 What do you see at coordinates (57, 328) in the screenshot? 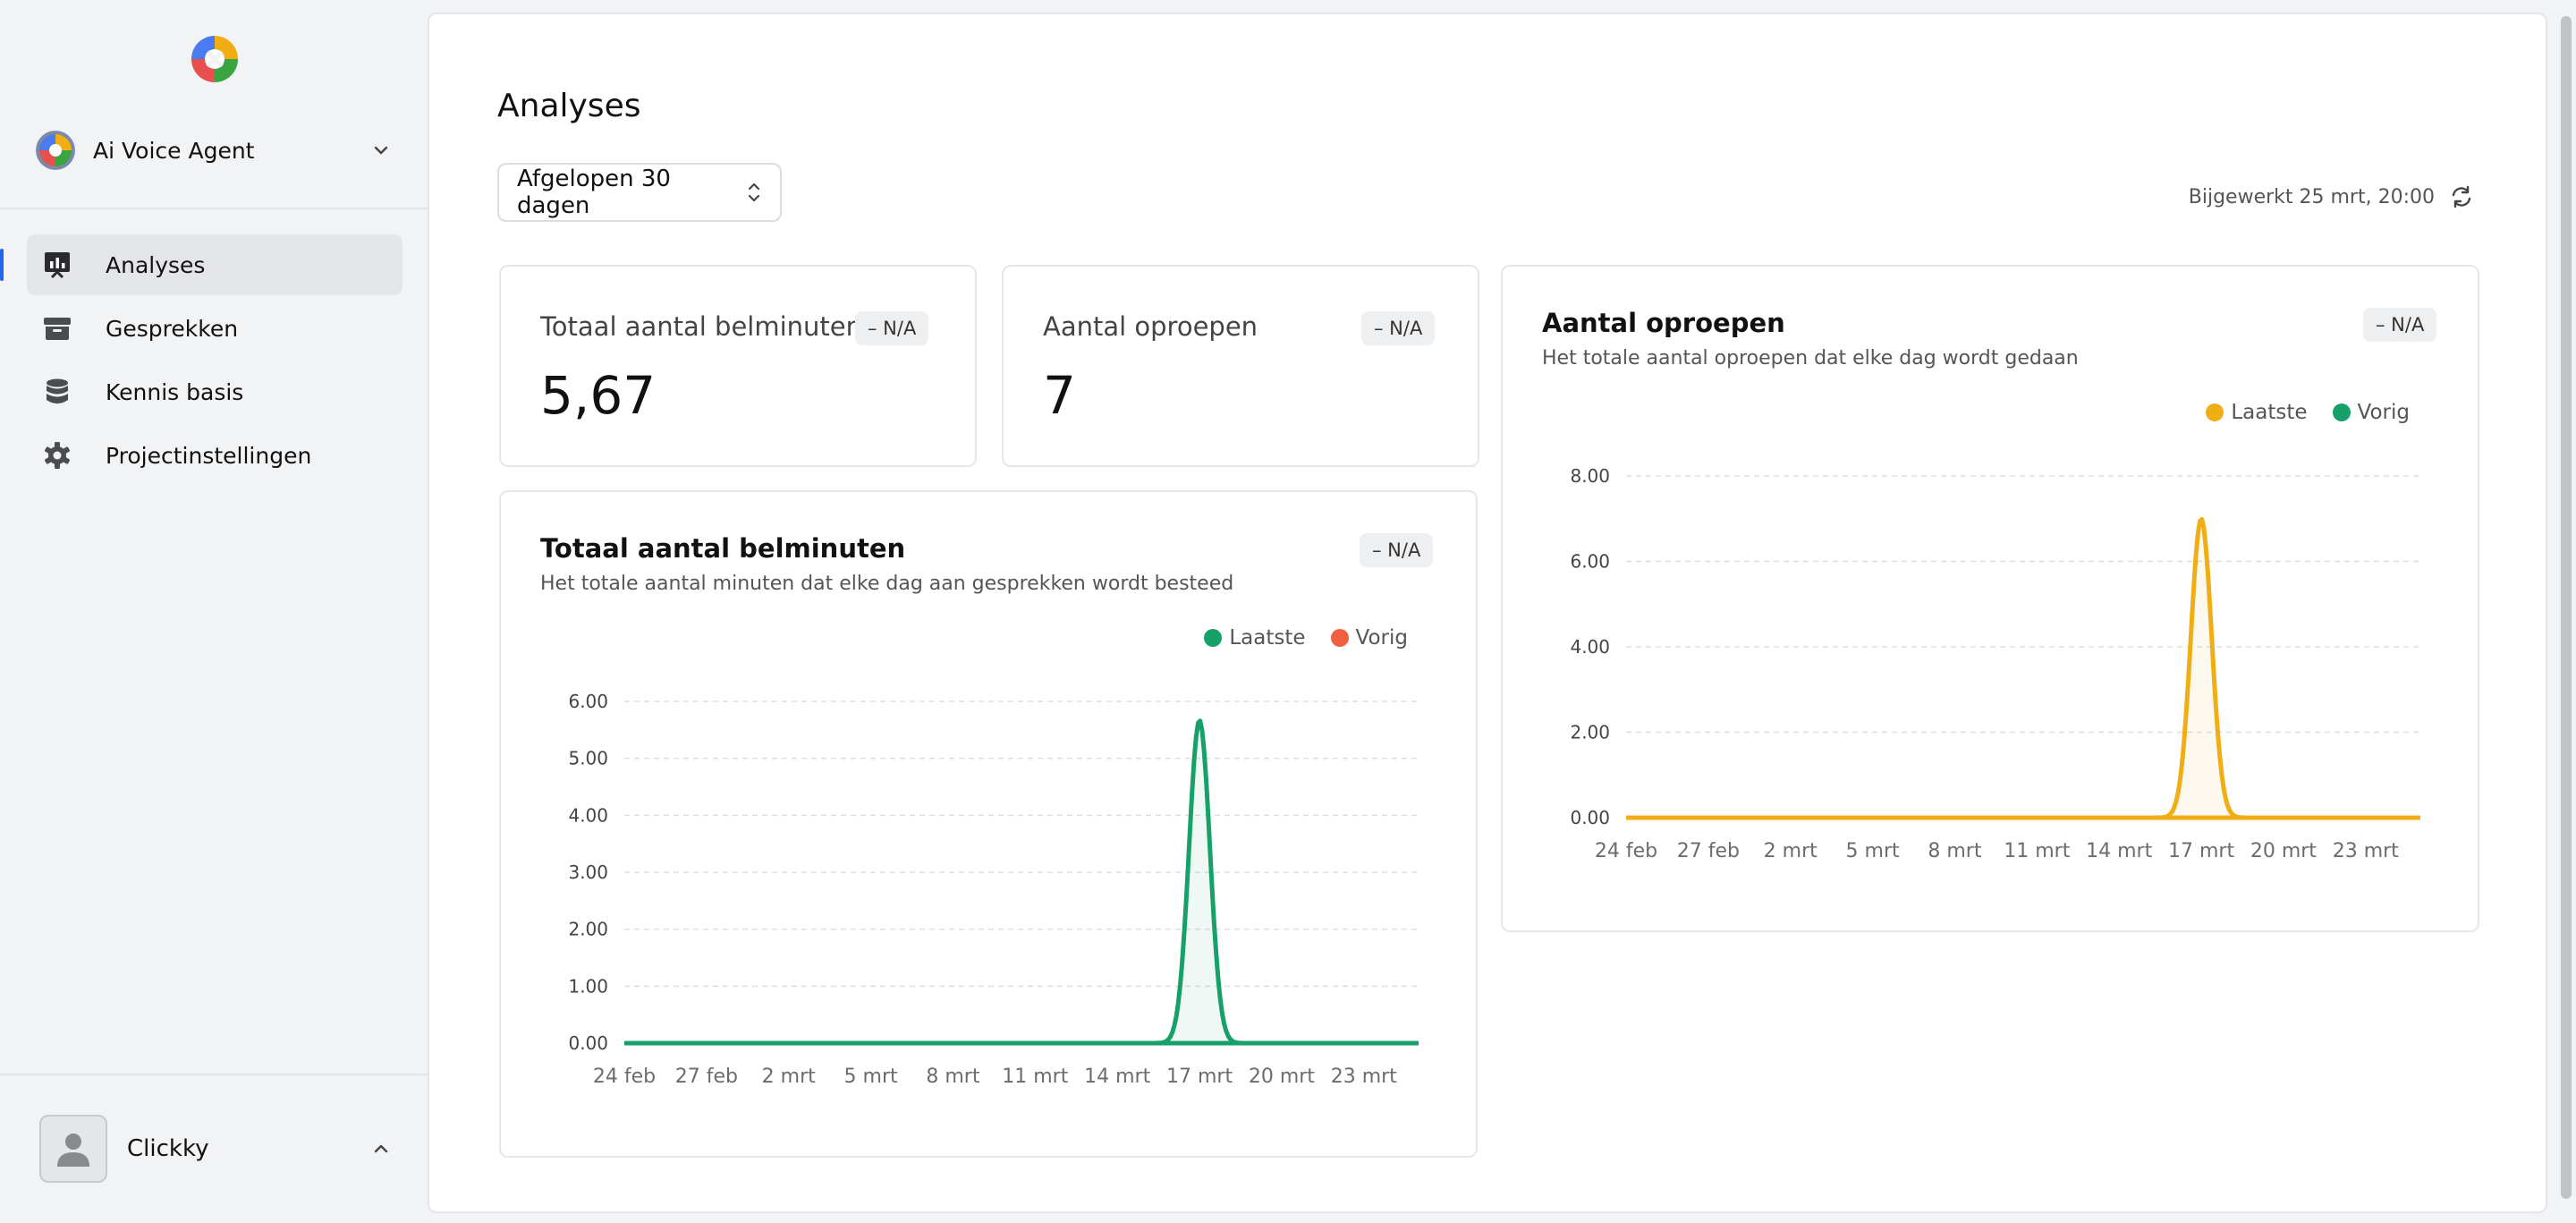
I see `archive-icon` at bounding box center [57, 328].